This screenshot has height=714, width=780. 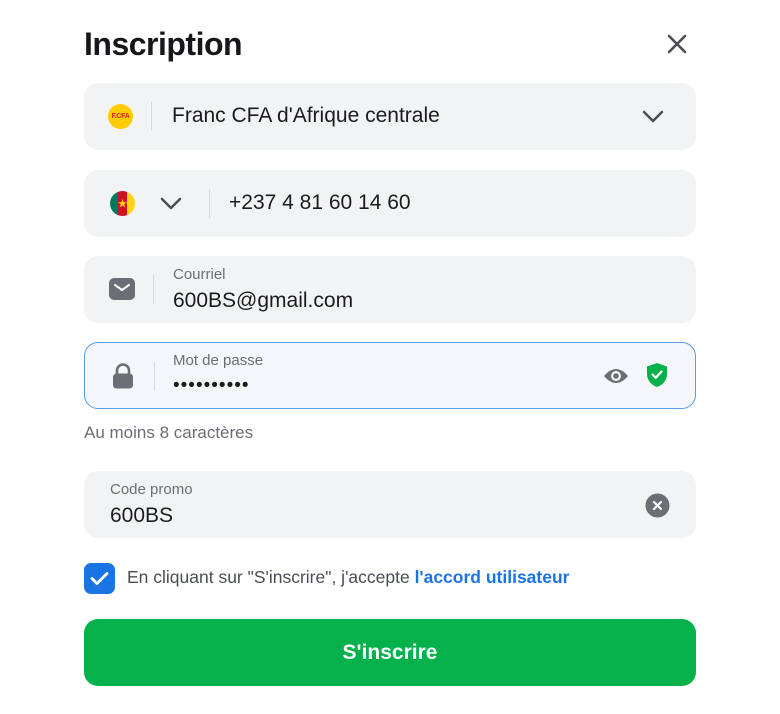 I want to click on clear-icon, so click(x=657, y=505).